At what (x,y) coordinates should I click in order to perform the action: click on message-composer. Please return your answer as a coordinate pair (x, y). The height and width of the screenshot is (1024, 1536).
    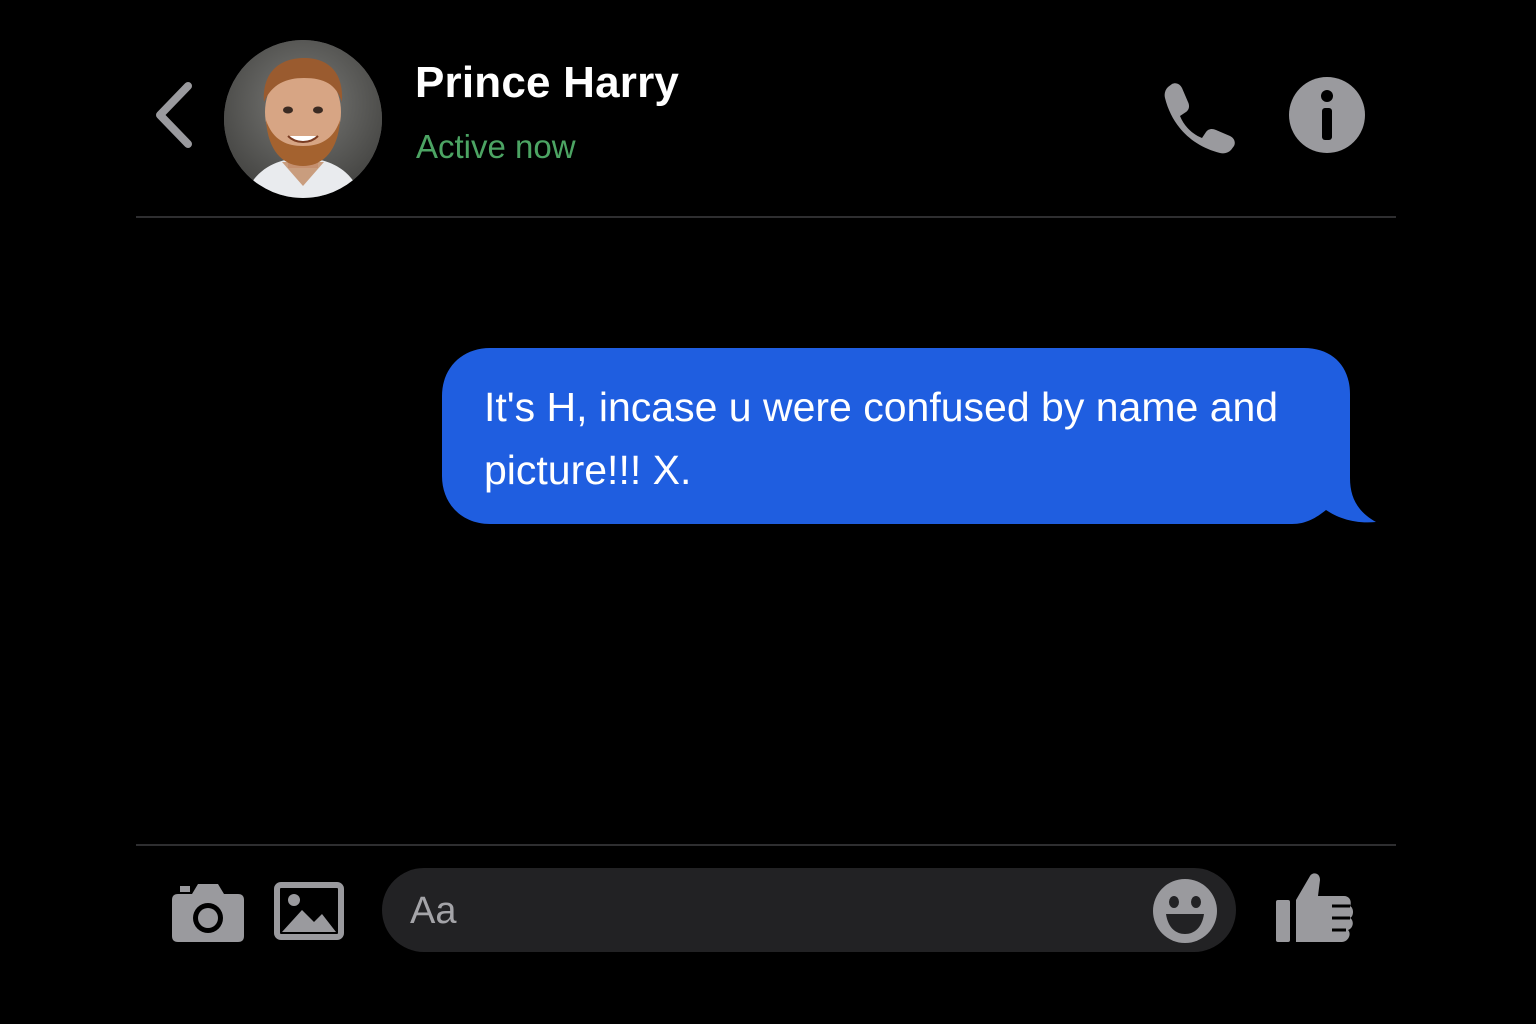
    Looking at the image, I should click on (809, 910).